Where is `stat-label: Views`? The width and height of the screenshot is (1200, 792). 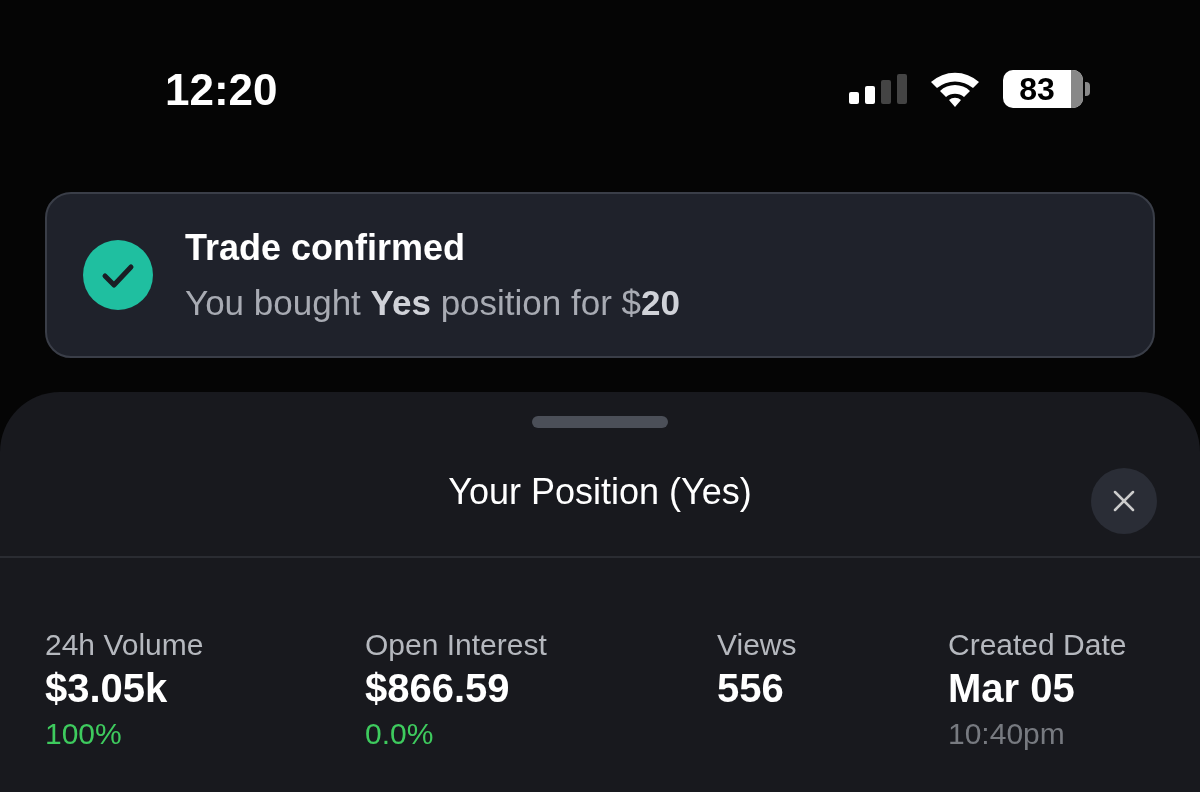 stat-label: Views is located at coordinates (757, 645).